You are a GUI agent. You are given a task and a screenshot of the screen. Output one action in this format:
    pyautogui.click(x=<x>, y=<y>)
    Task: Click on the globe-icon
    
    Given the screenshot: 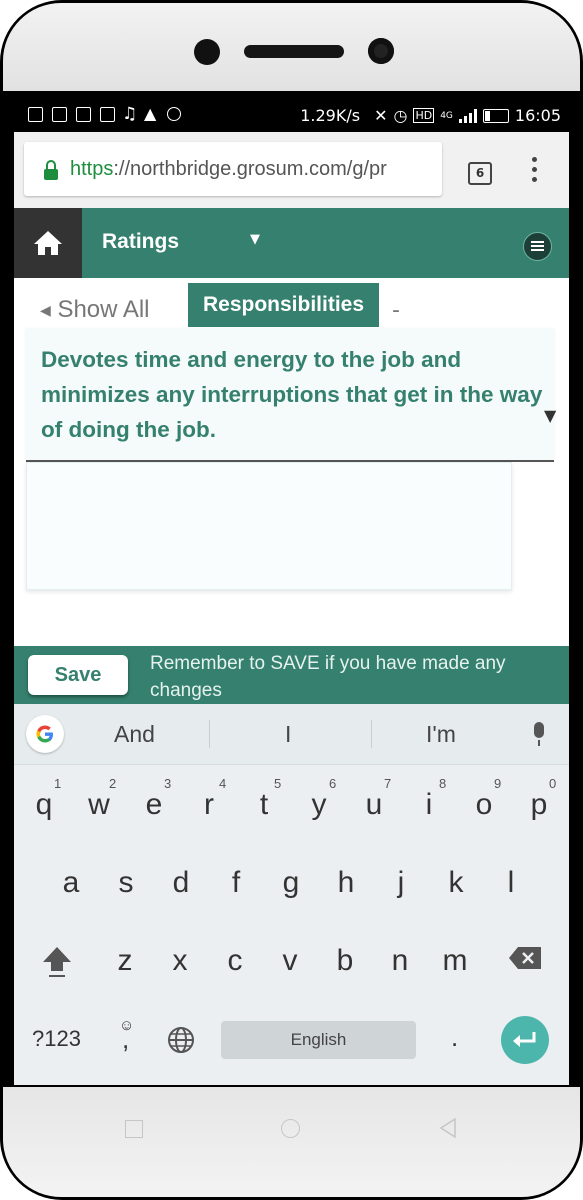 What is the action you would take?
    pyautogui.click(x=181, y=1043)
    